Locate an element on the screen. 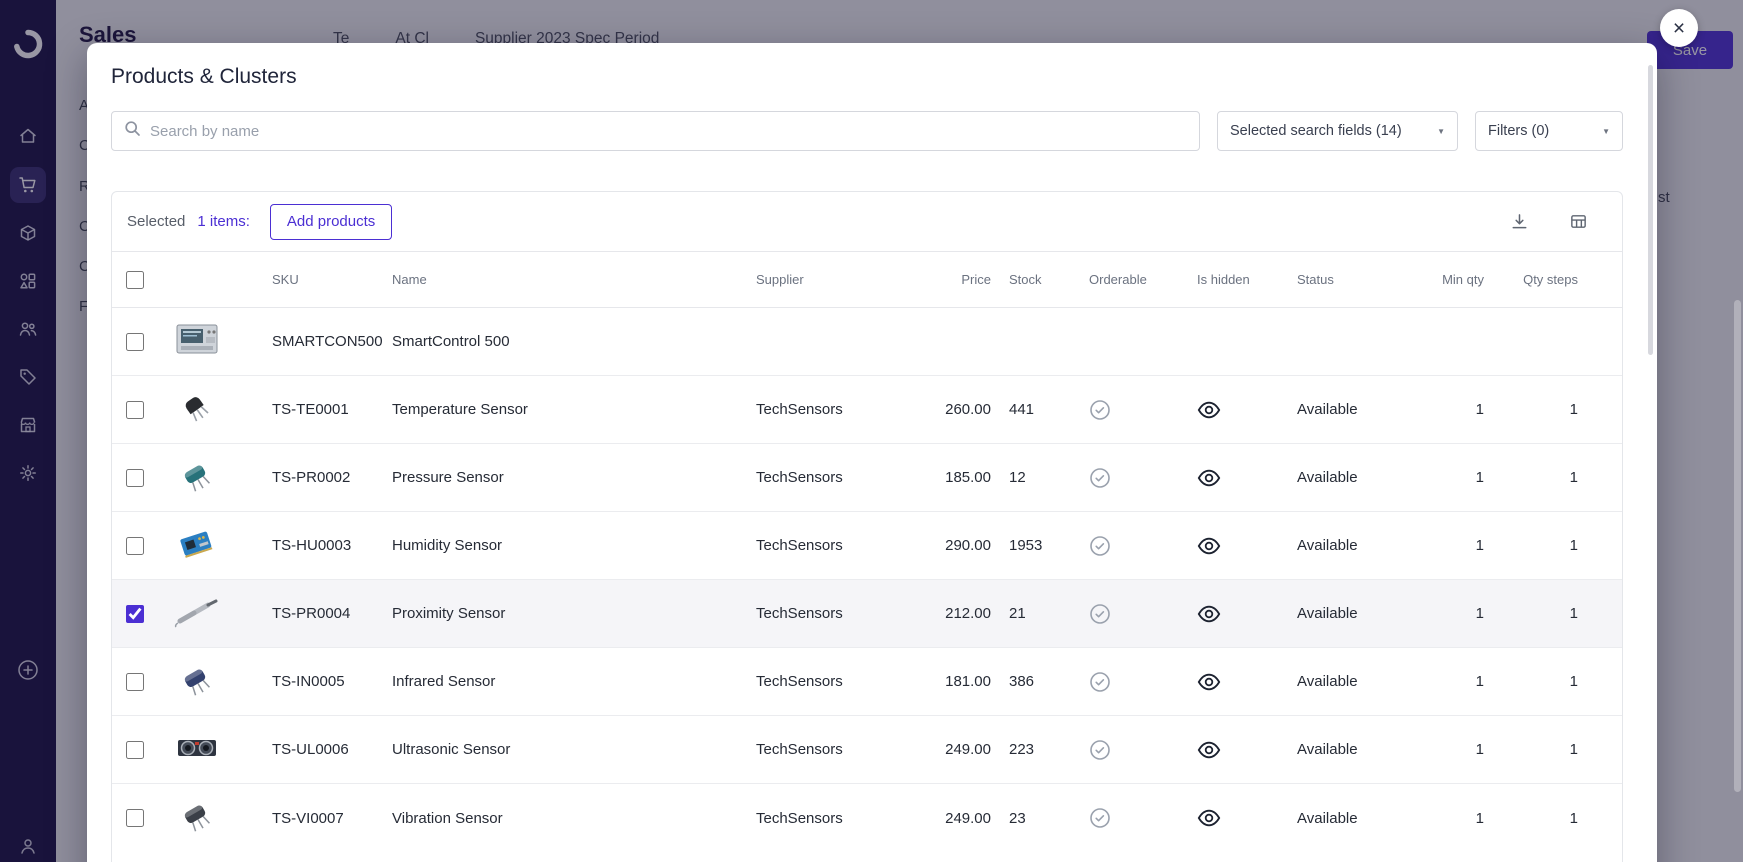  search-box is located at coordinates (655, 131).